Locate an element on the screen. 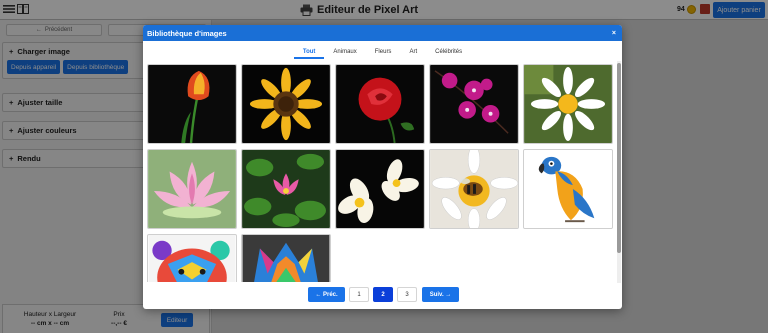  red-rose-image is located at coordinates (380, 104).